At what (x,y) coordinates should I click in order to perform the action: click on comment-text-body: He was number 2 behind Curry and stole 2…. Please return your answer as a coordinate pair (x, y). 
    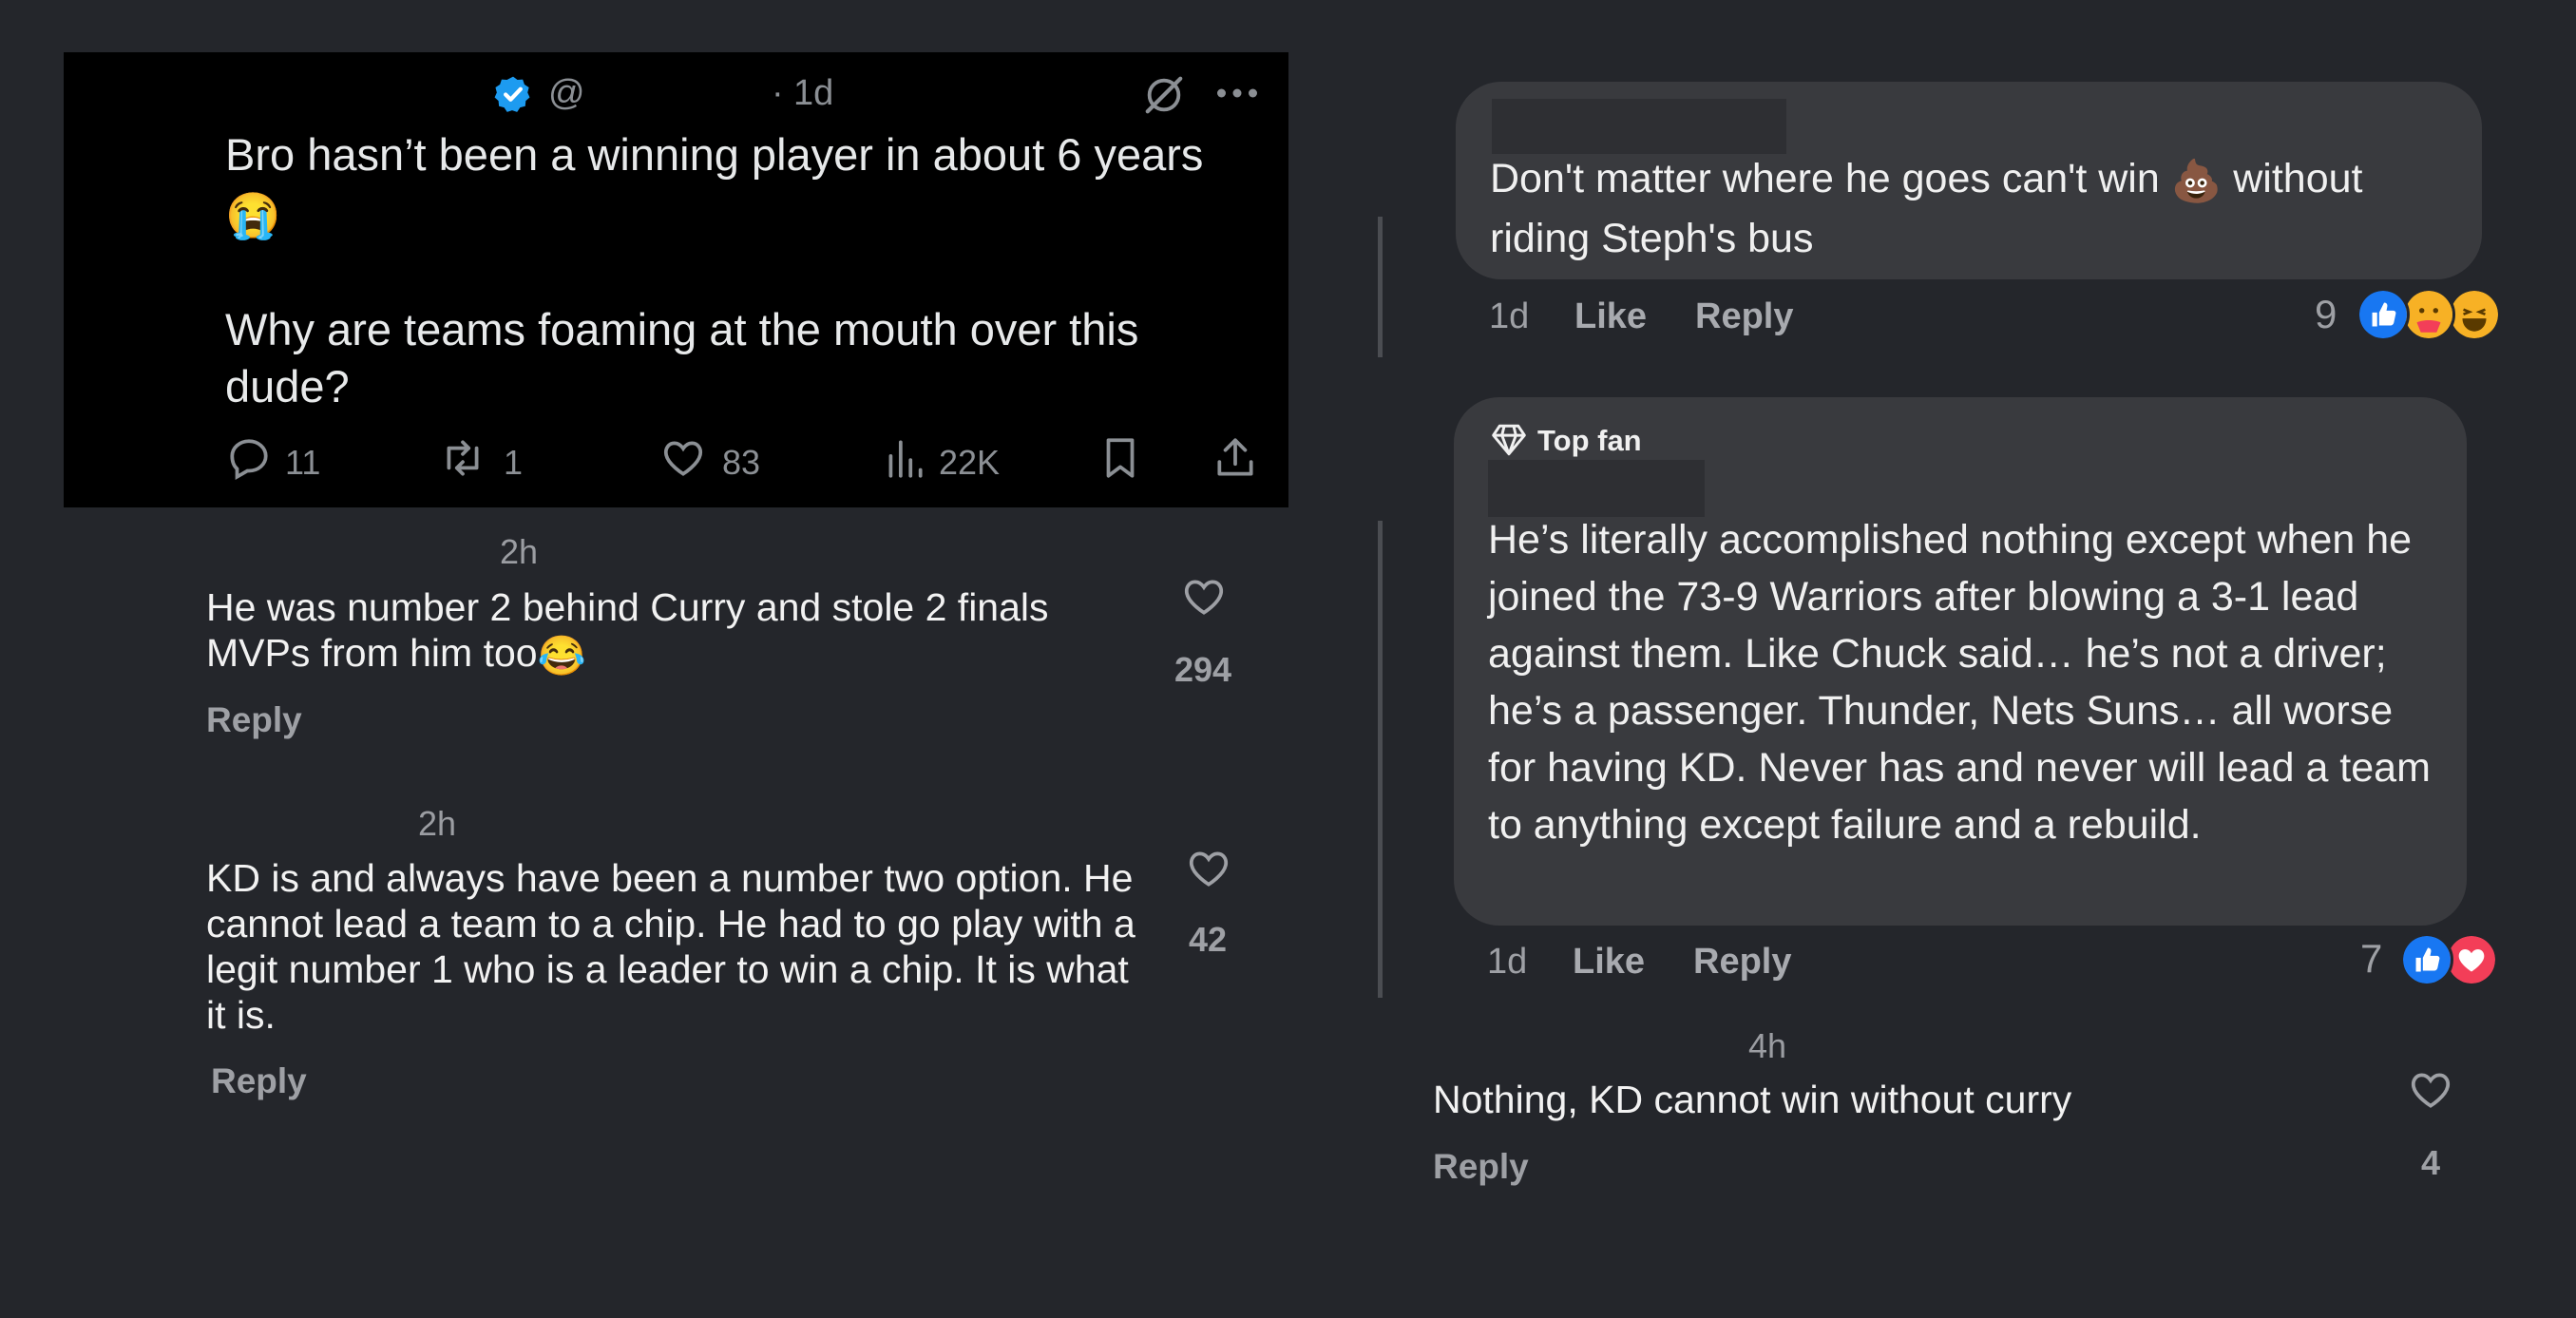
    Looking at the image, I should click on (627, 630).